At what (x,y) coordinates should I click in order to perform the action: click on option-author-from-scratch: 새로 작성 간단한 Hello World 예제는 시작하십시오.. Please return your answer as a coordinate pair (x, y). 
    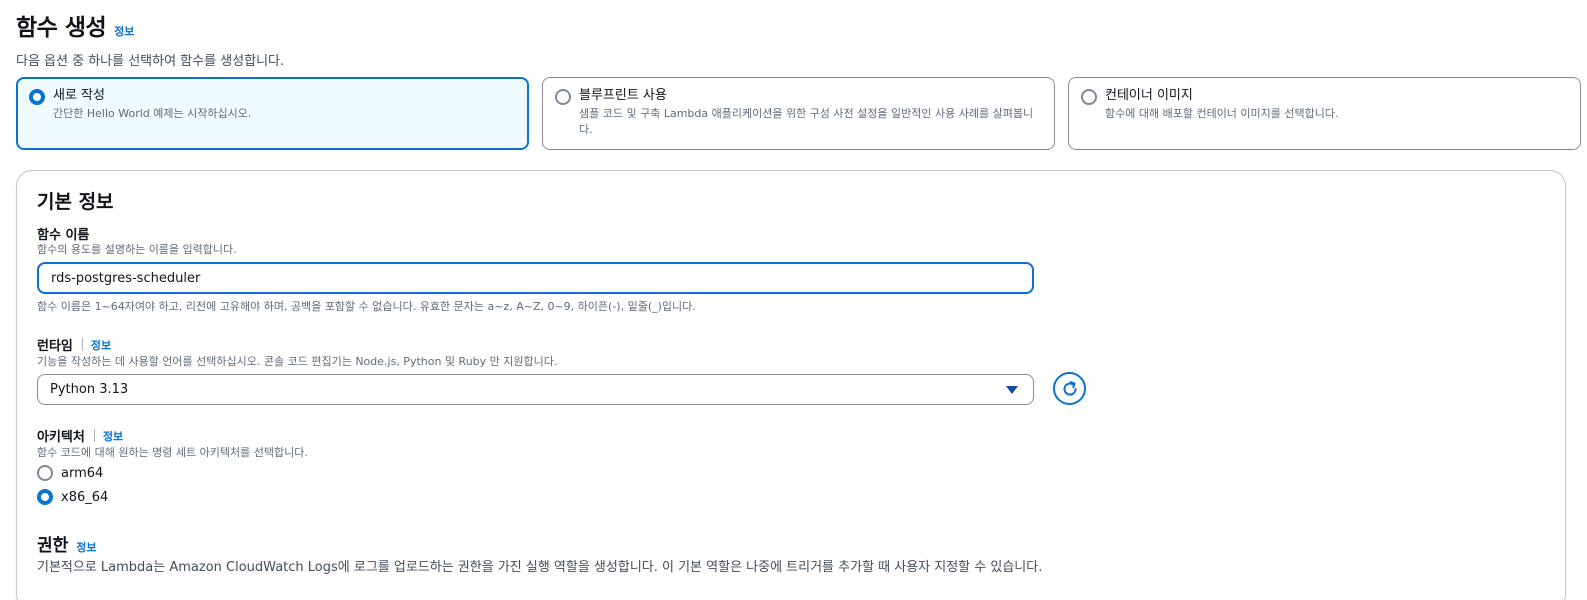
    Looking at the image, I should click on (272, 113).